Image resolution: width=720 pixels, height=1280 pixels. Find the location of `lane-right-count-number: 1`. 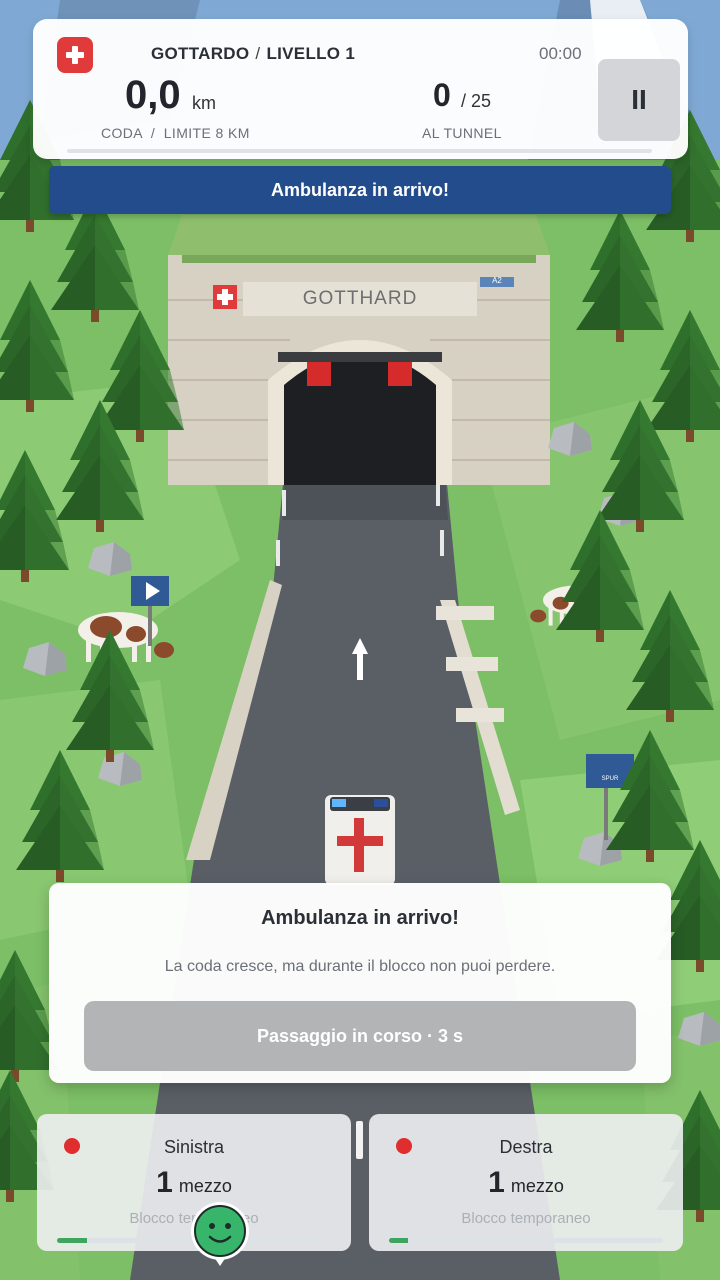

lane-right-count-number: 1 is located at coordinates (496, 1182).